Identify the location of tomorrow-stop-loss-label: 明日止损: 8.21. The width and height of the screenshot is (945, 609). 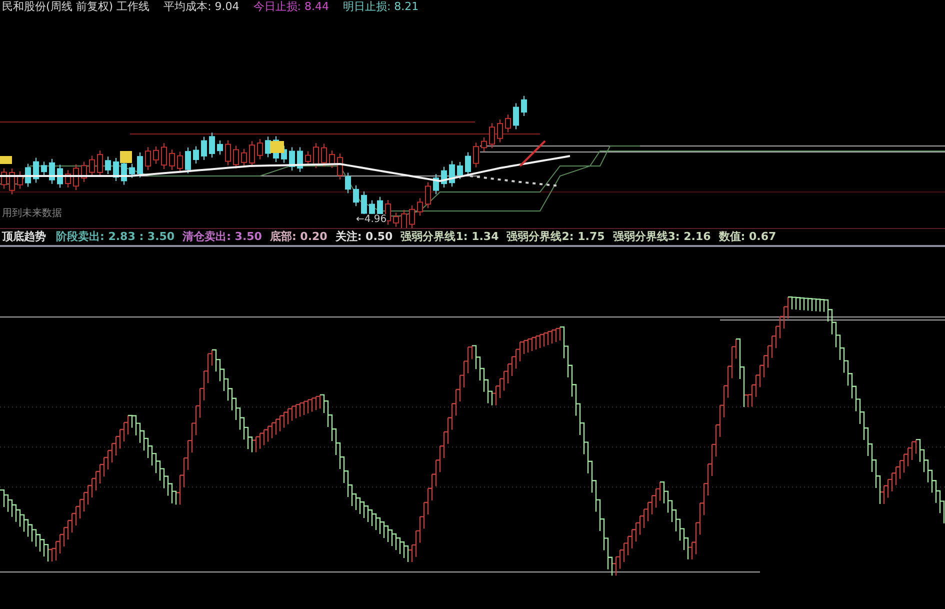
(380, 7).